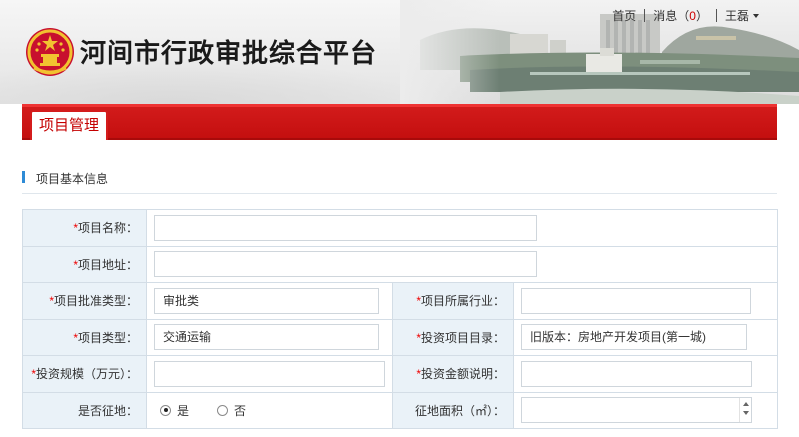  Describe the element at coordinates (399, 122) in the screenshot. I see `module-bar` at that location.